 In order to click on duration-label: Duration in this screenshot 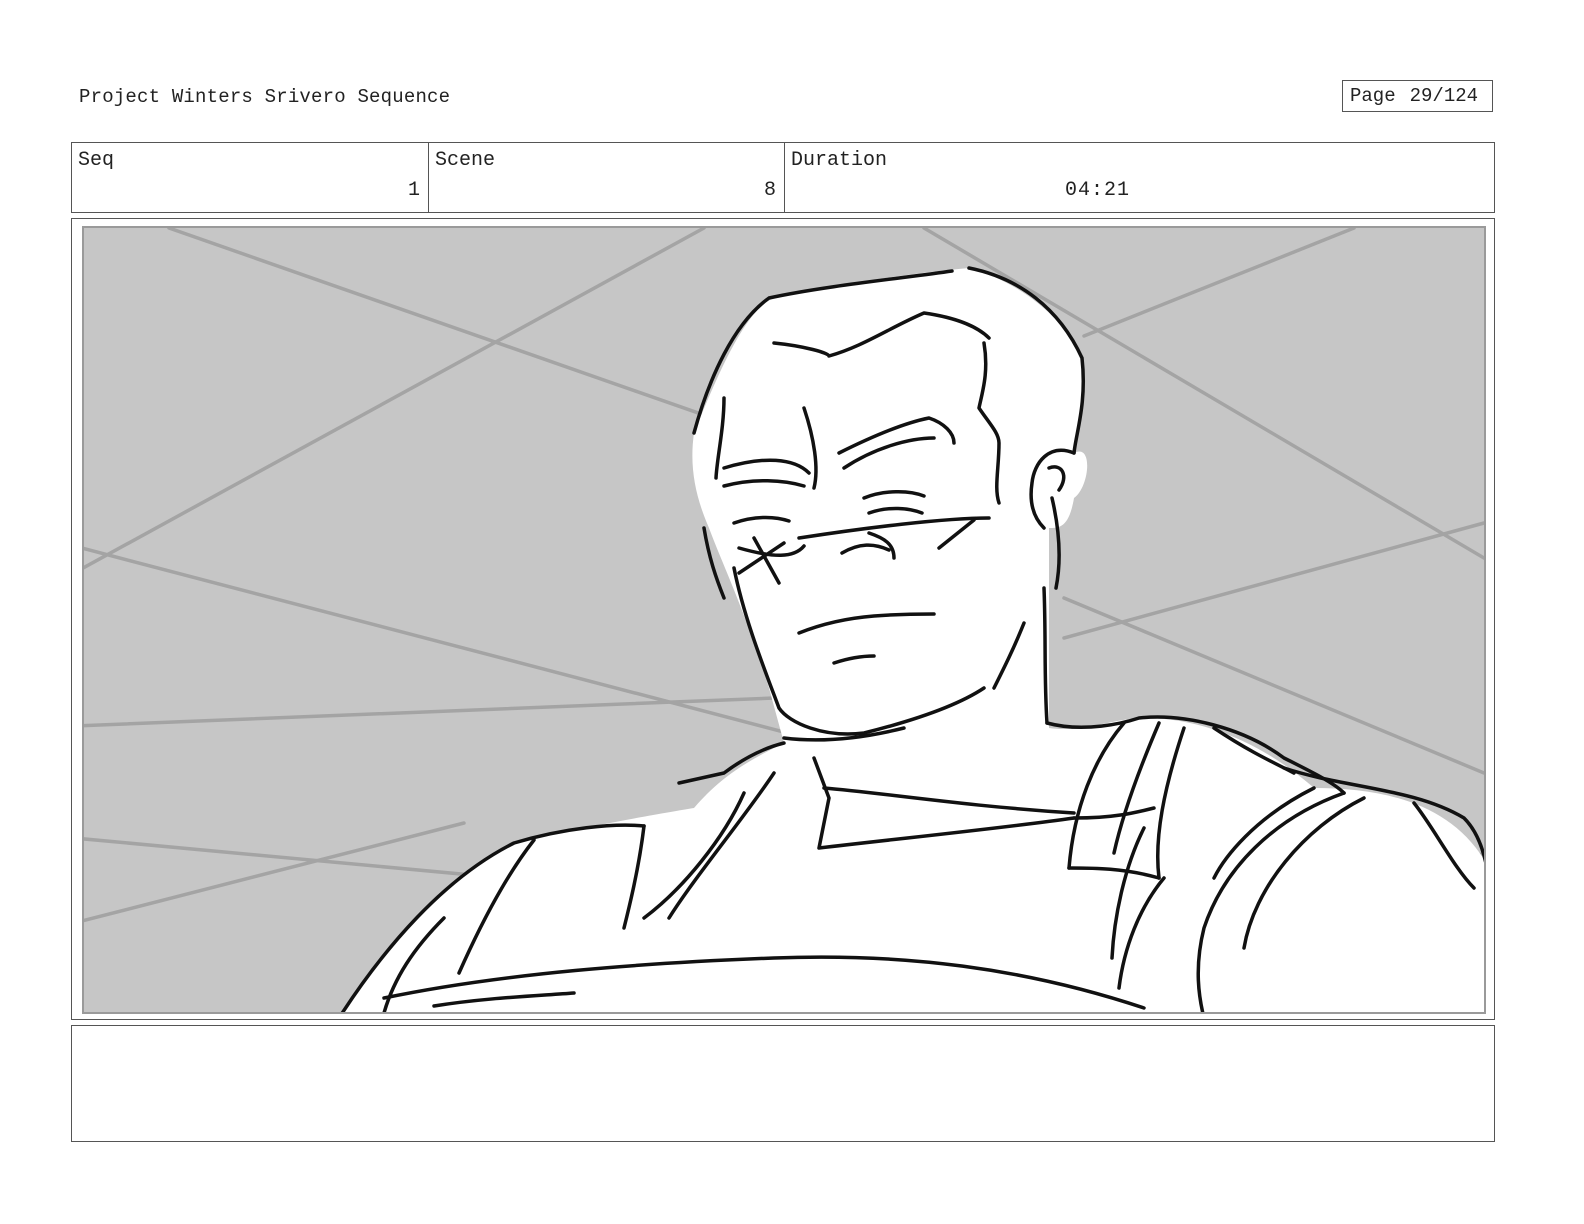, I will do `click(839, 160)`.